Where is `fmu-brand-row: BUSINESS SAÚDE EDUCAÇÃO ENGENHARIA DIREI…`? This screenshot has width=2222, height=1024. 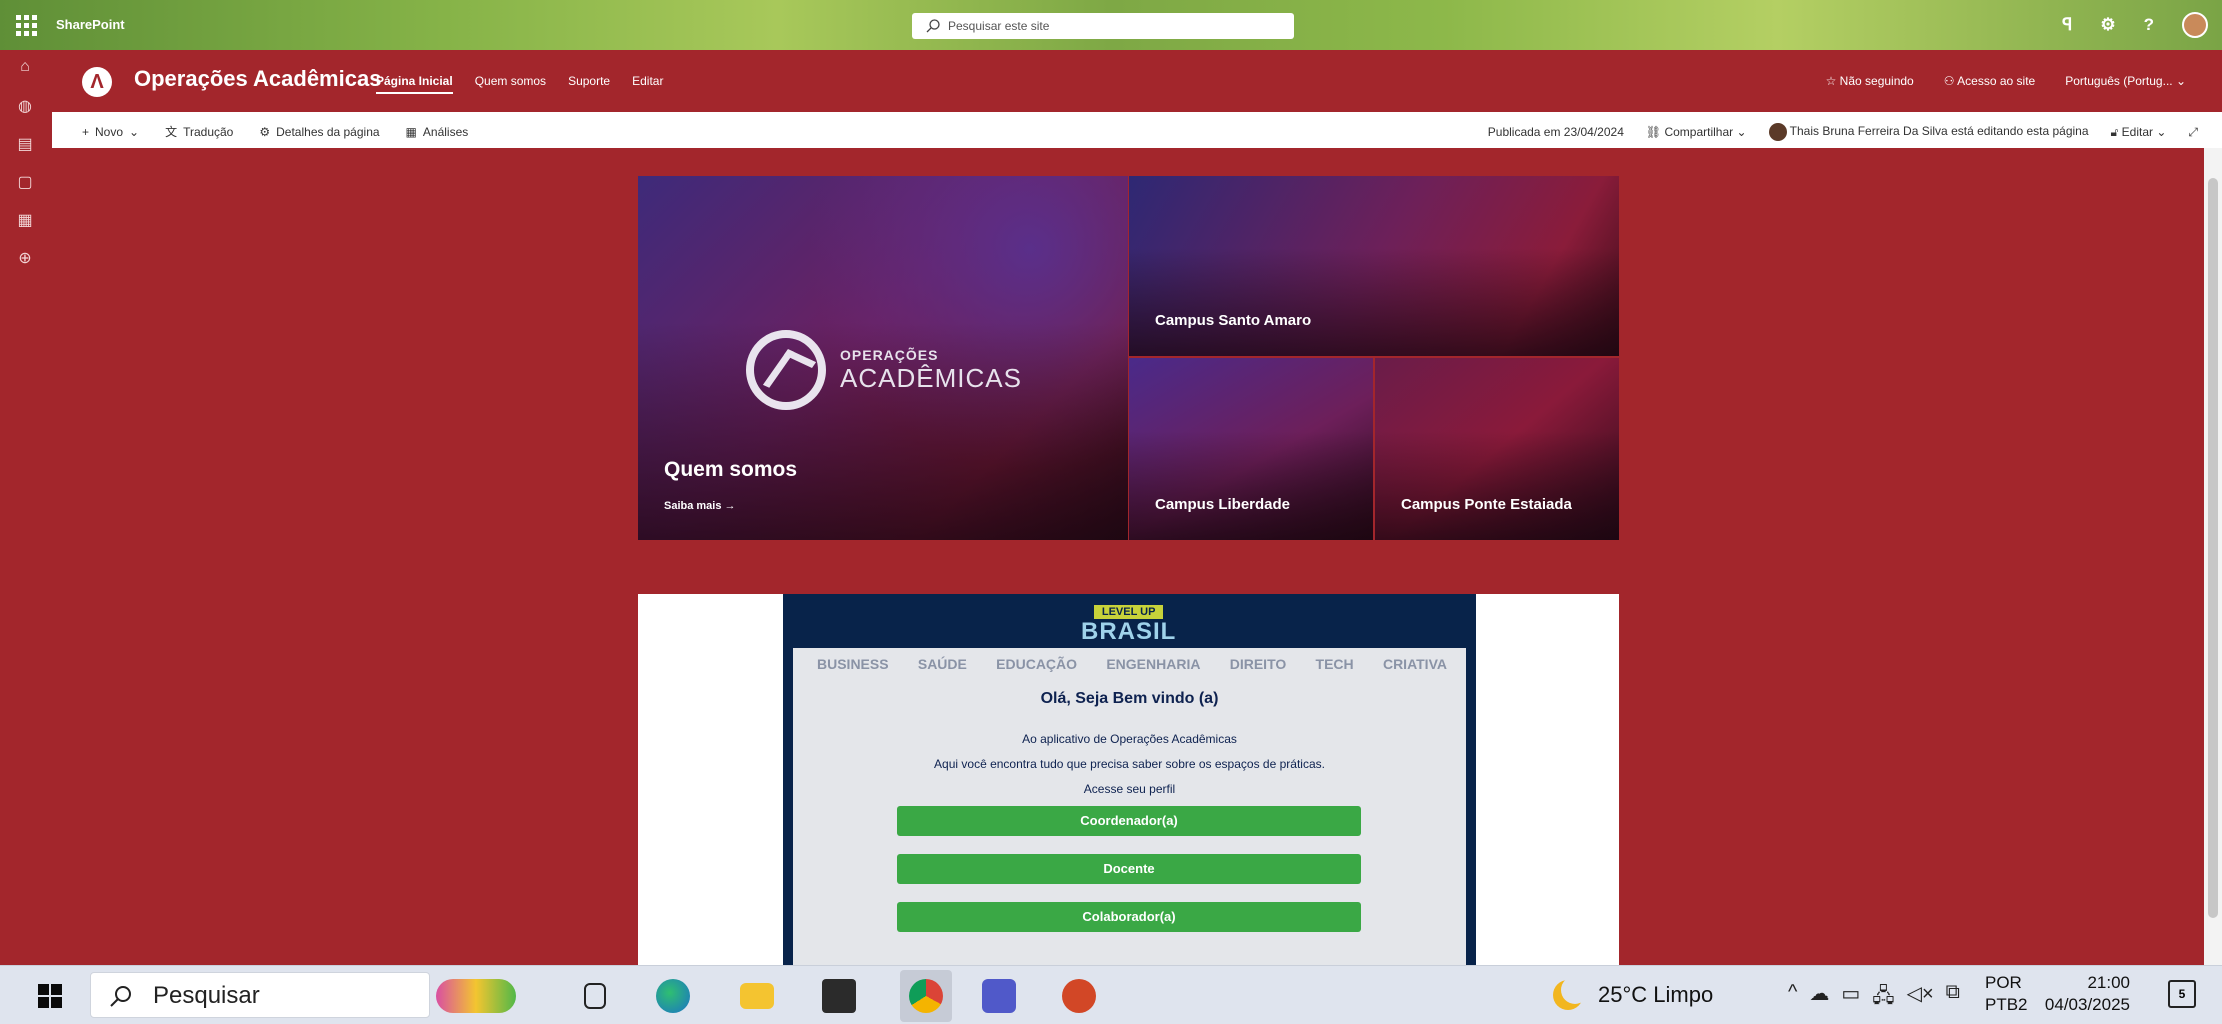
fmu-brand-row: BUSINESS SAÚDE EDUCAÇÃO ENGENHARIA DIREI… is located at coordinates (1132, 664).